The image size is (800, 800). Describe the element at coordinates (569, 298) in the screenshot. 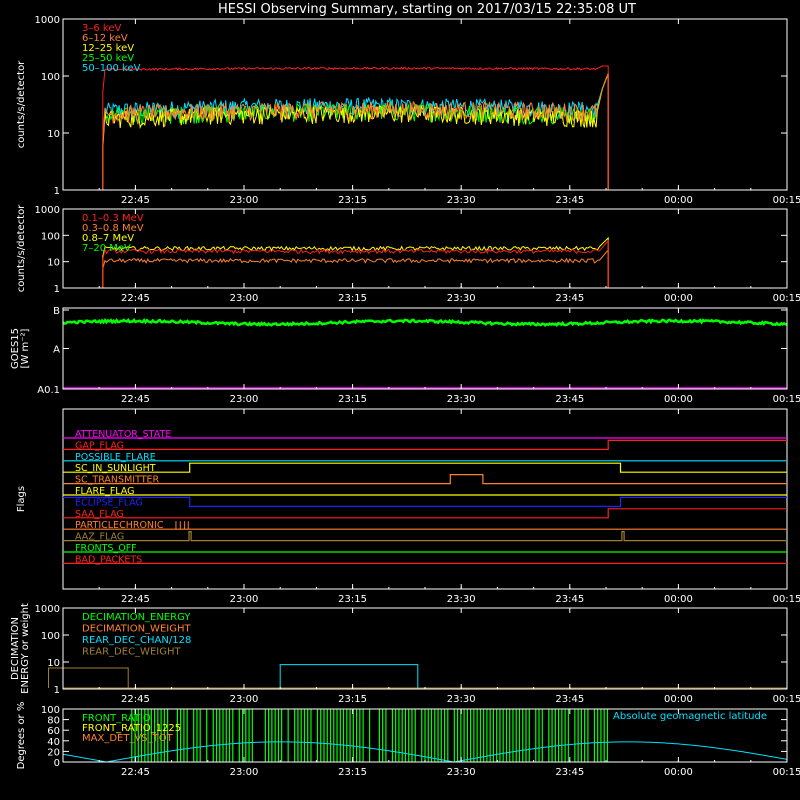

I see `panel_gamma-xtick-label: 23:45` at that location.